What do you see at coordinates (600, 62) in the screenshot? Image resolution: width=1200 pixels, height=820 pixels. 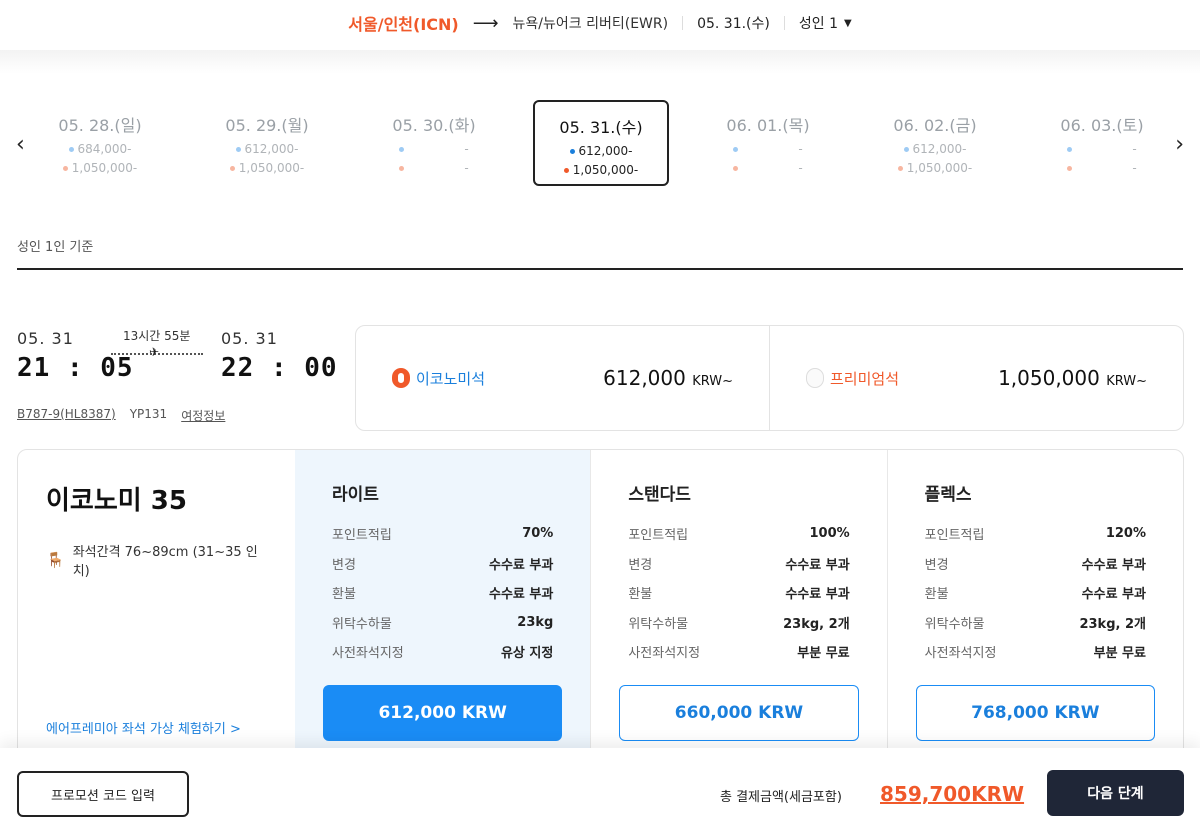 I see `header-shadow` at bounding box center [600, 62].